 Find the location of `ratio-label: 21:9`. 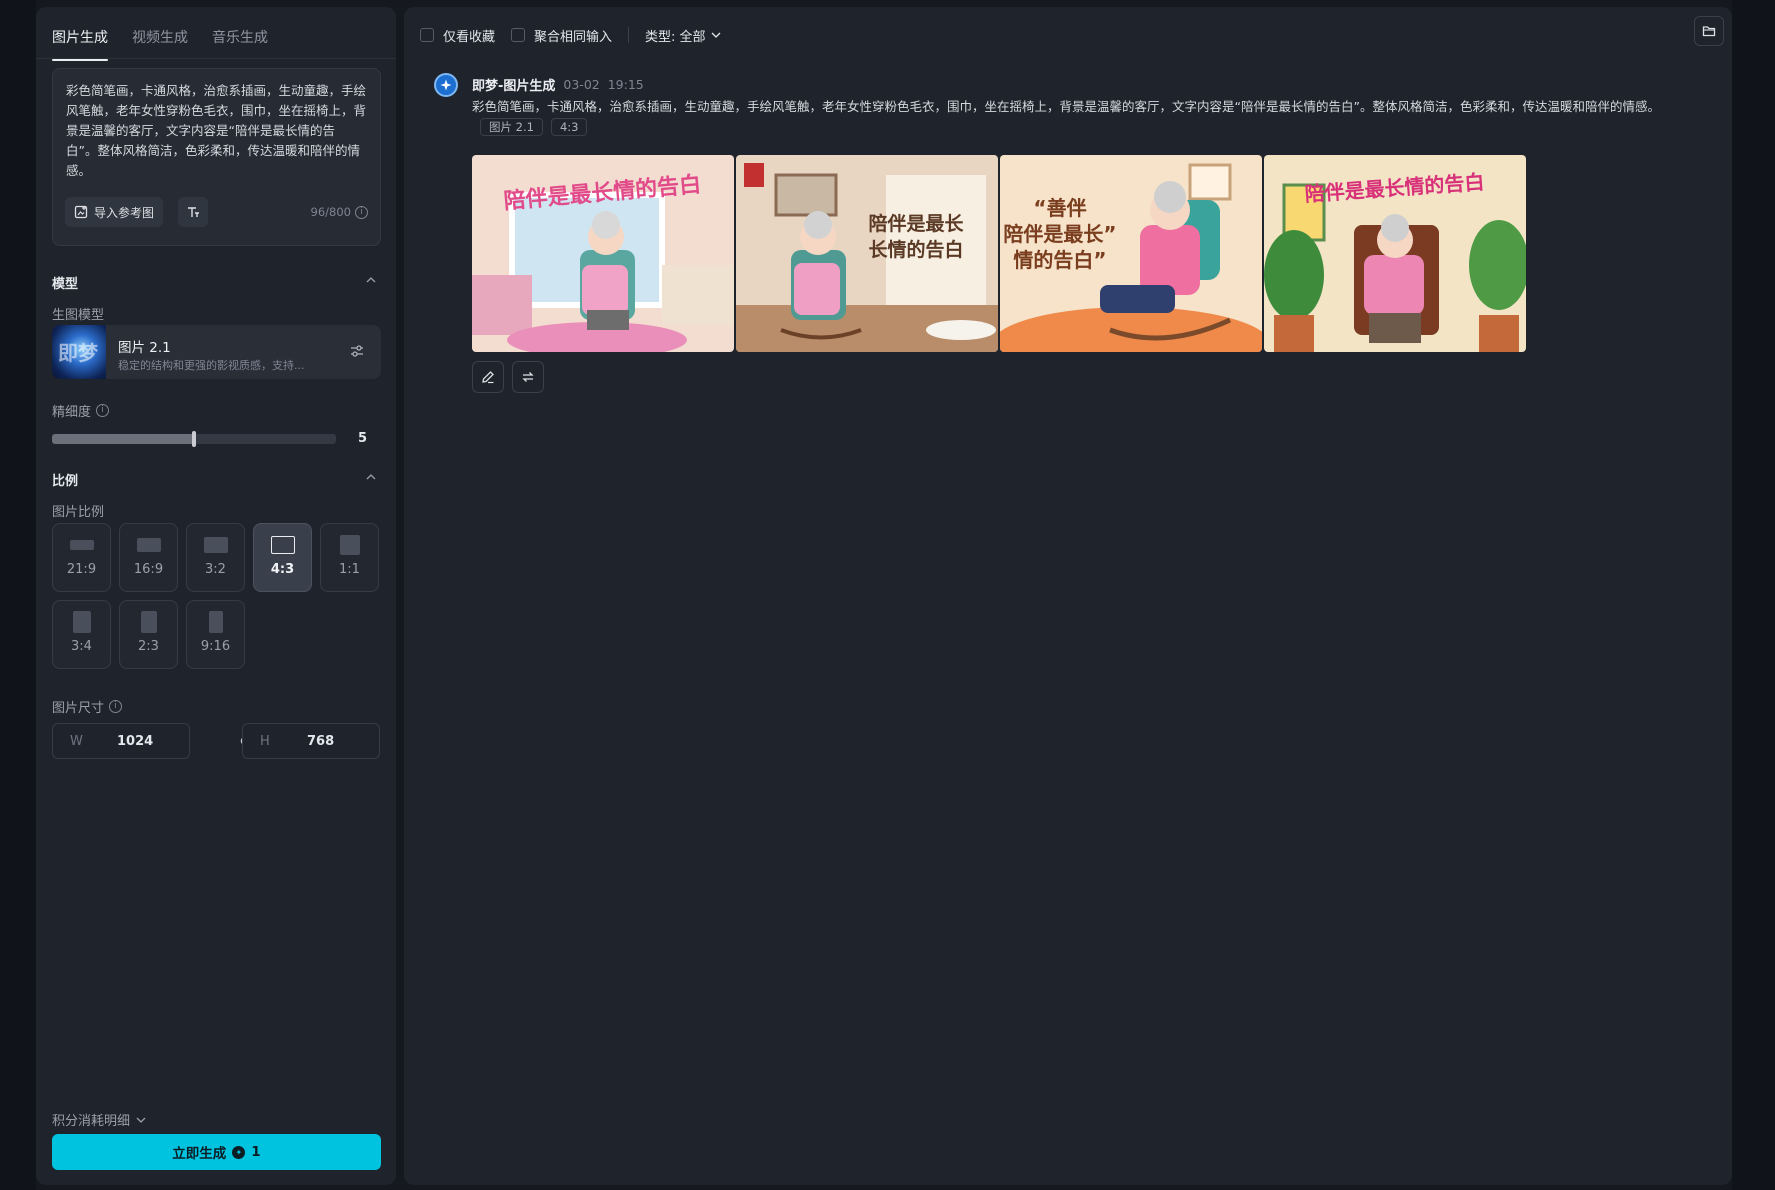

ratio-label: 21:9 is located at coordinates (81, 569).